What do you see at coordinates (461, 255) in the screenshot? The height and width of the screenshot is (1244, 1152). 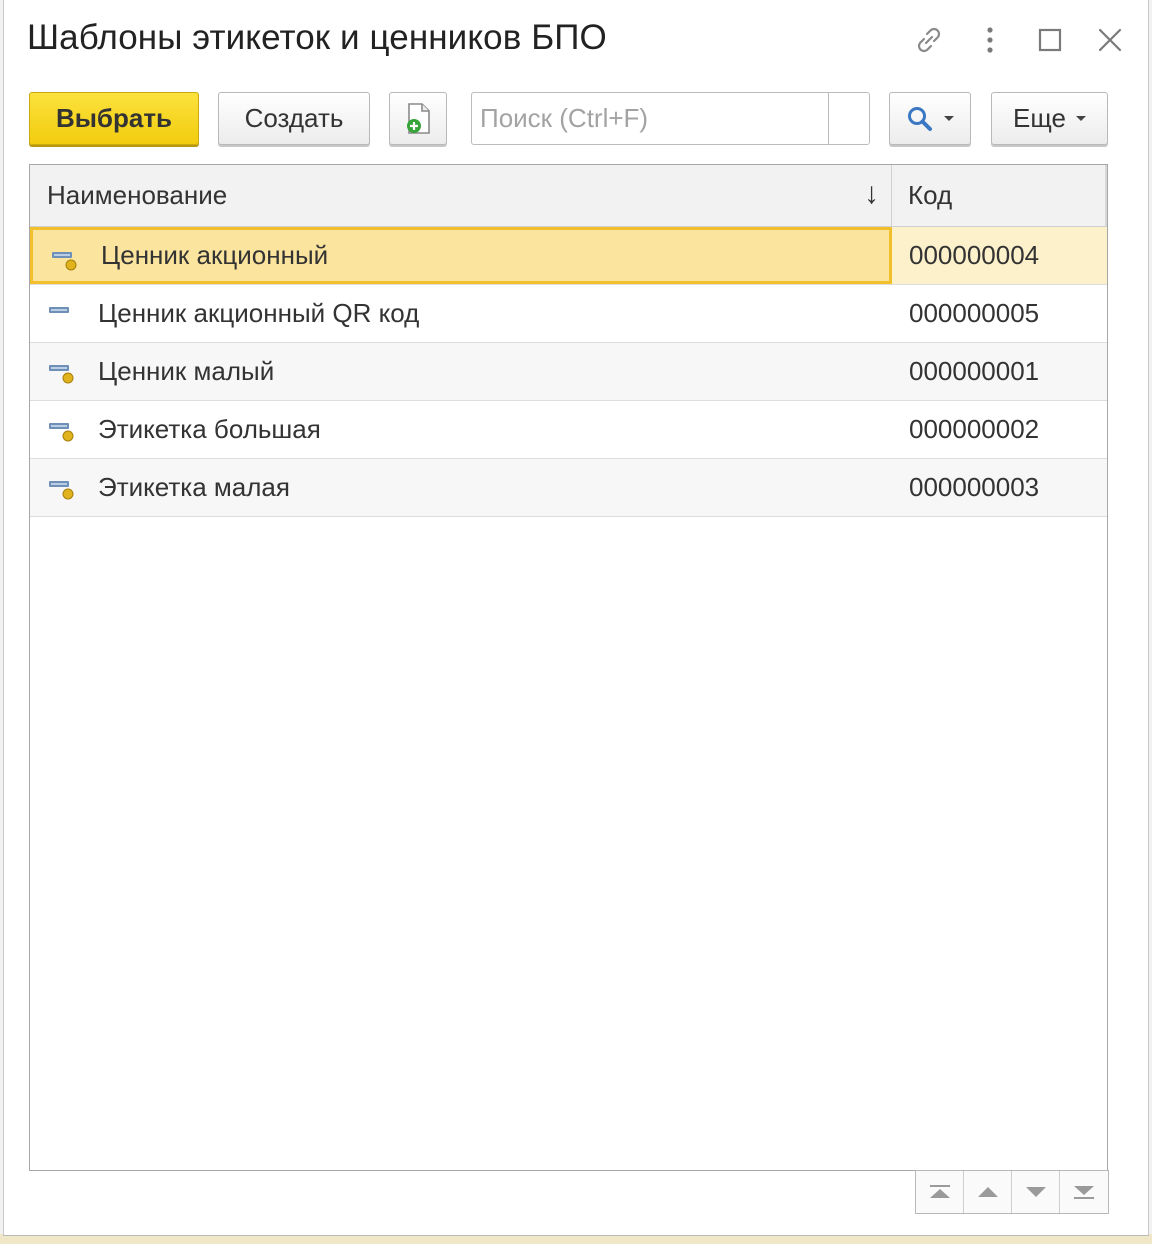 I see `row-name-cell: Ценник акционный` at bounding box center [461, 255].